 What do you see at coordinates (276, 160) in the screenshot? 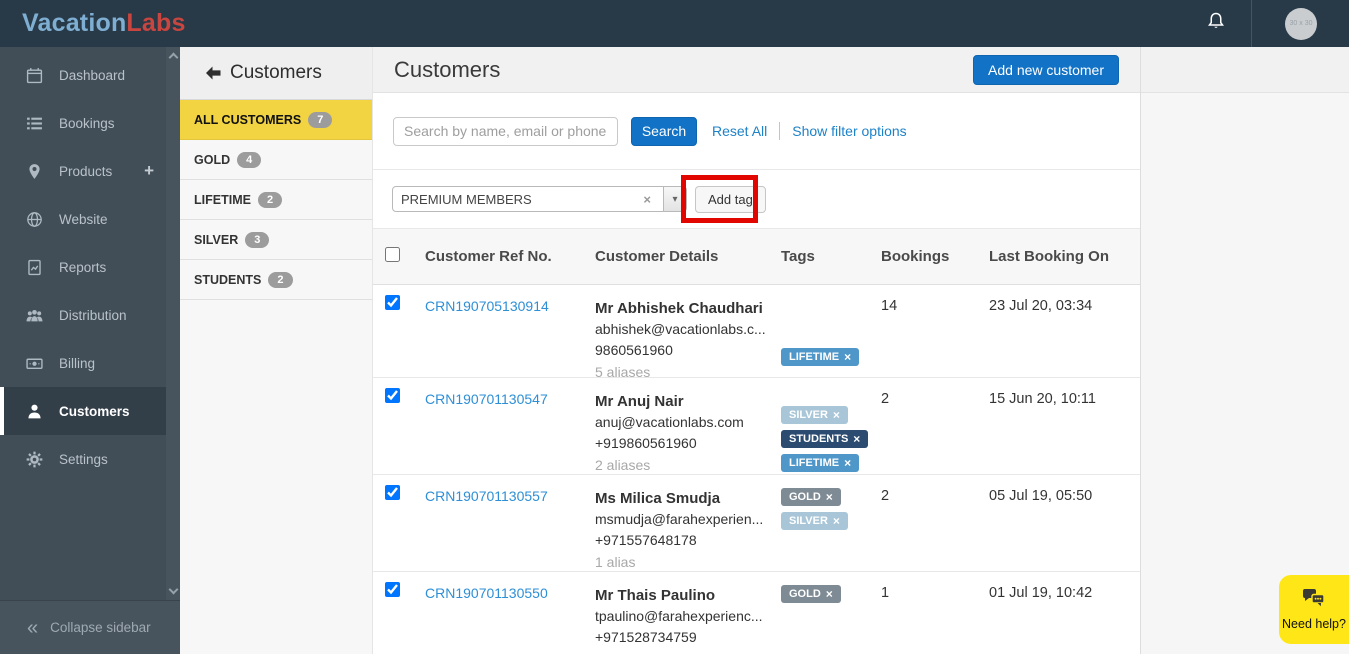
I see `tagnav-gold: GOLD 4` at bounding box center [276, 160].